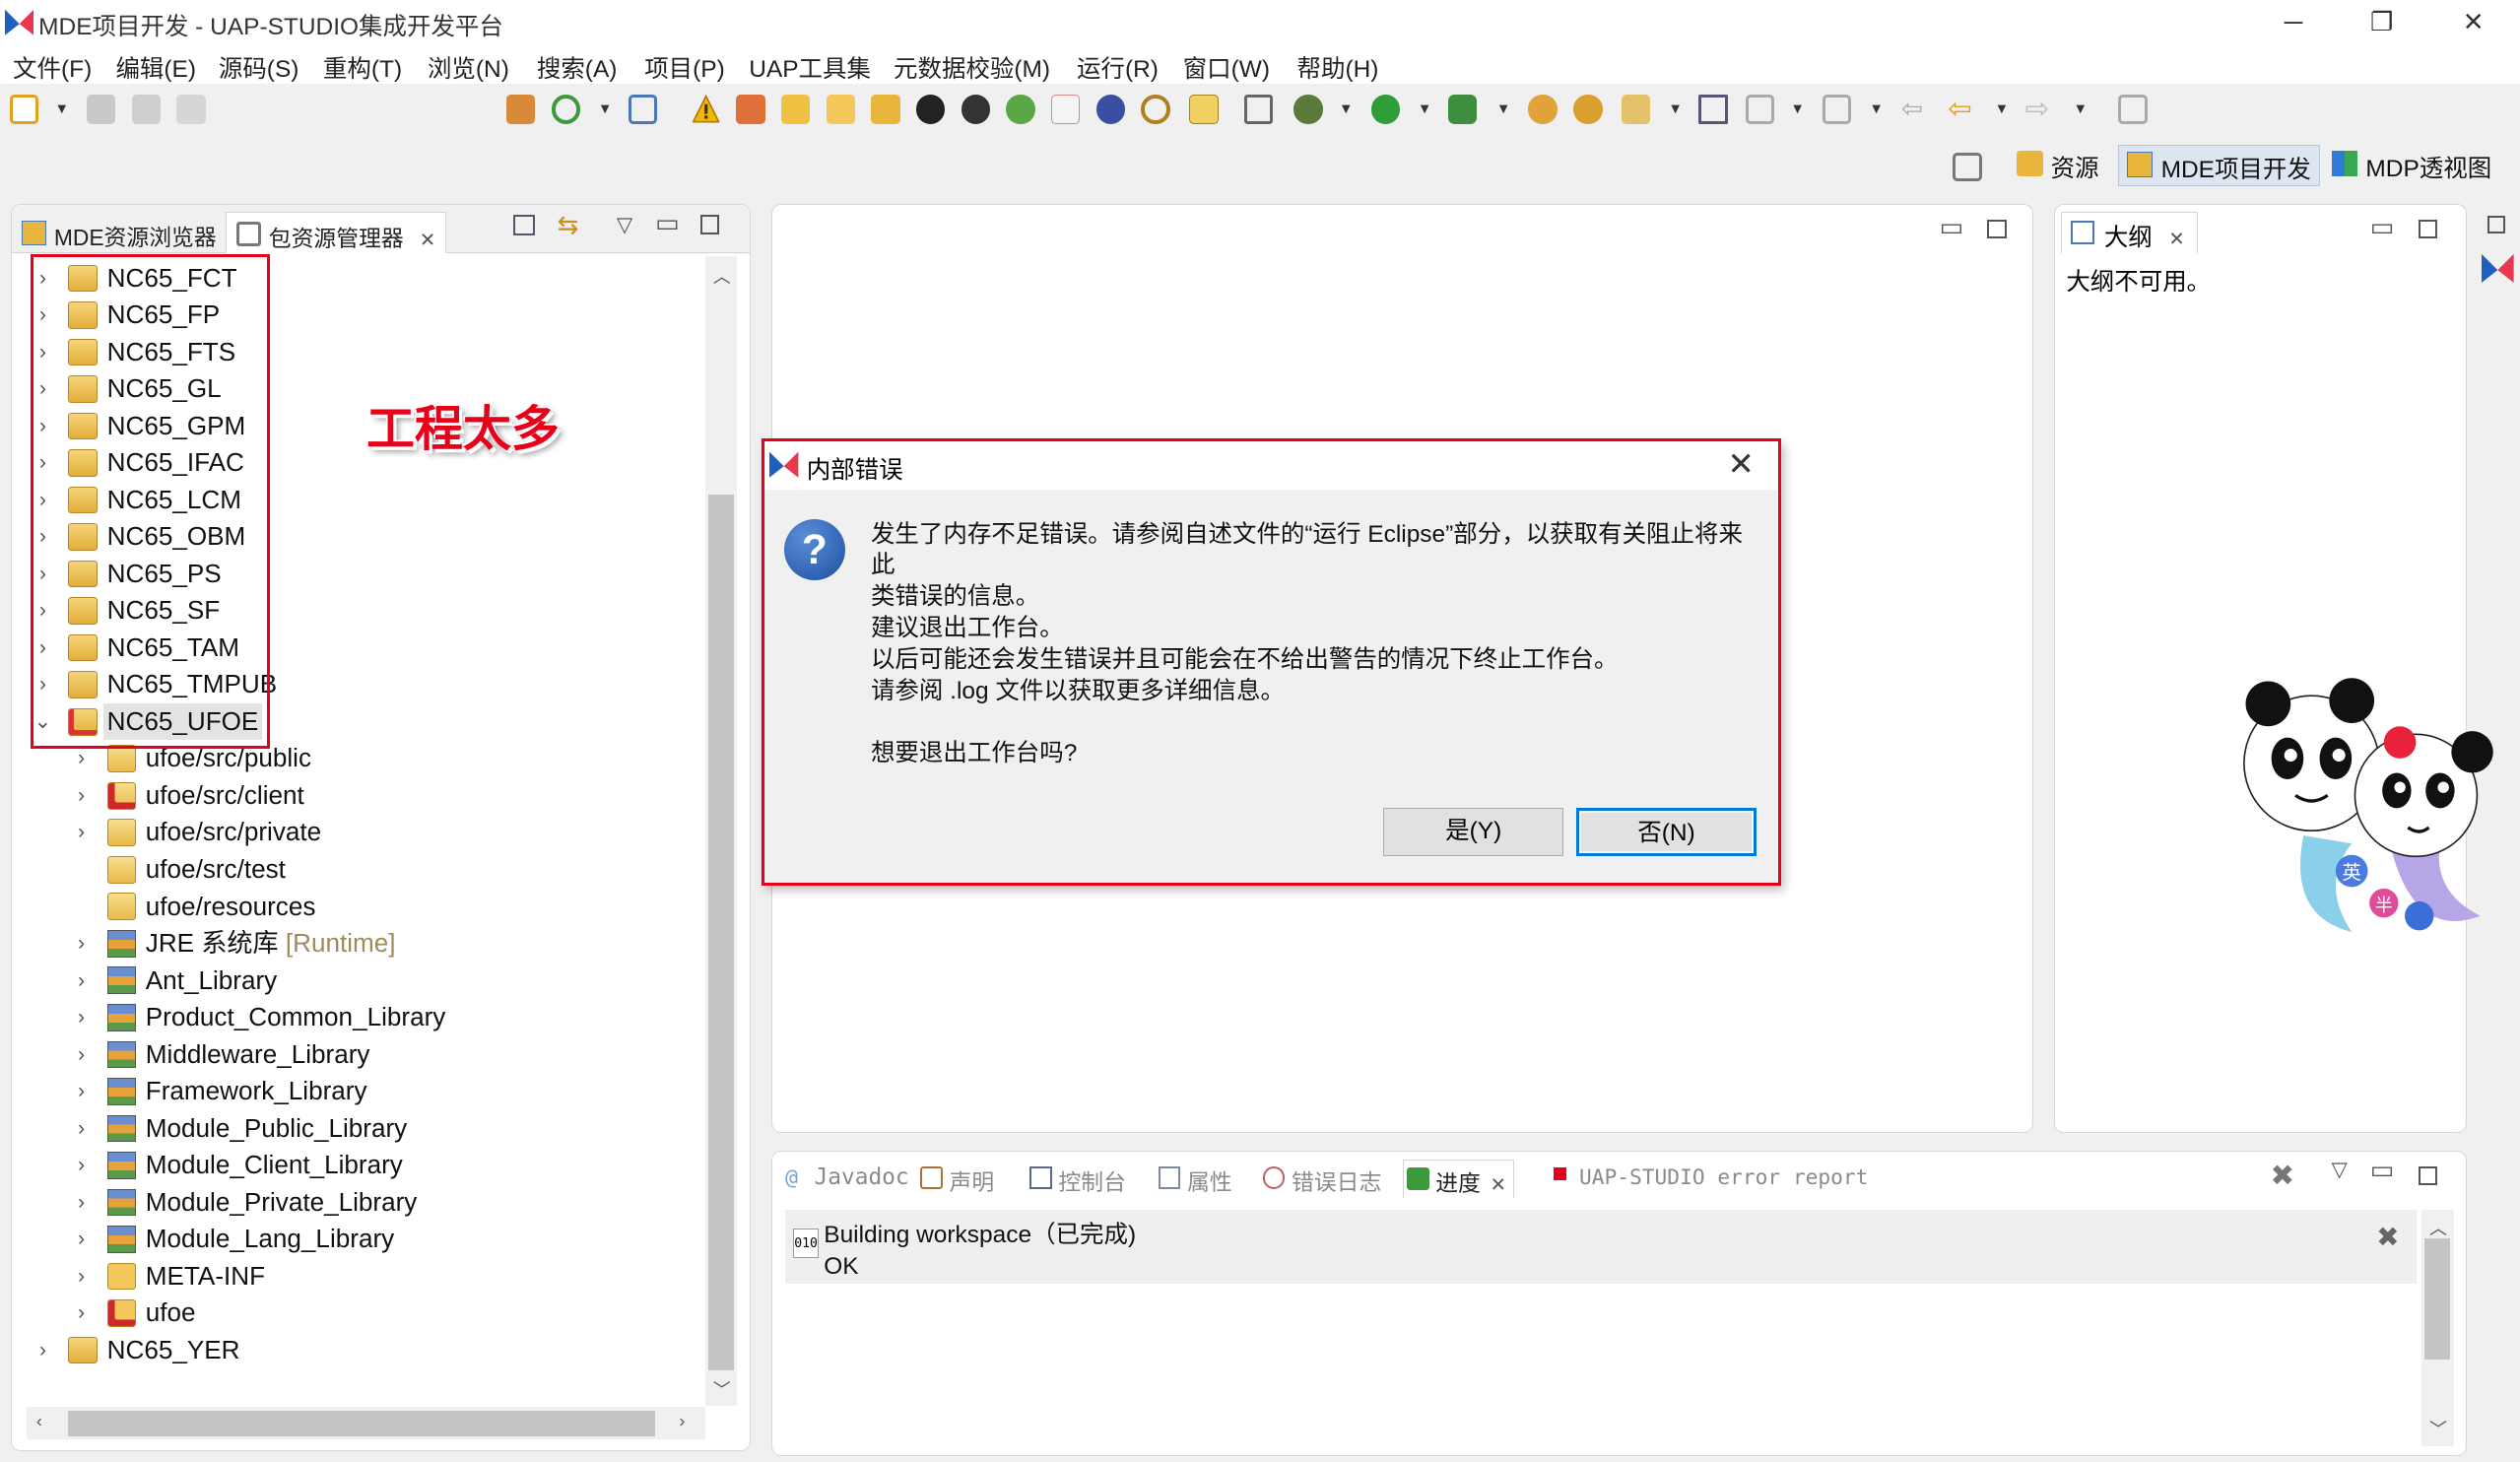  Describe the element at coordinates (388, 870) in the screenshot. I see `tree-item-source-folder: ufoe/src/test` at that location.